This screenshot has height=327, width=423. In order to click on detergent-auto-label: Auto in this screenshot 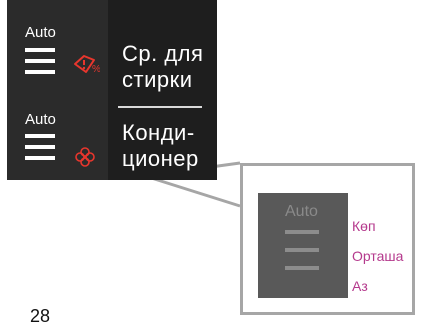, I will do `click(40, 32)`.